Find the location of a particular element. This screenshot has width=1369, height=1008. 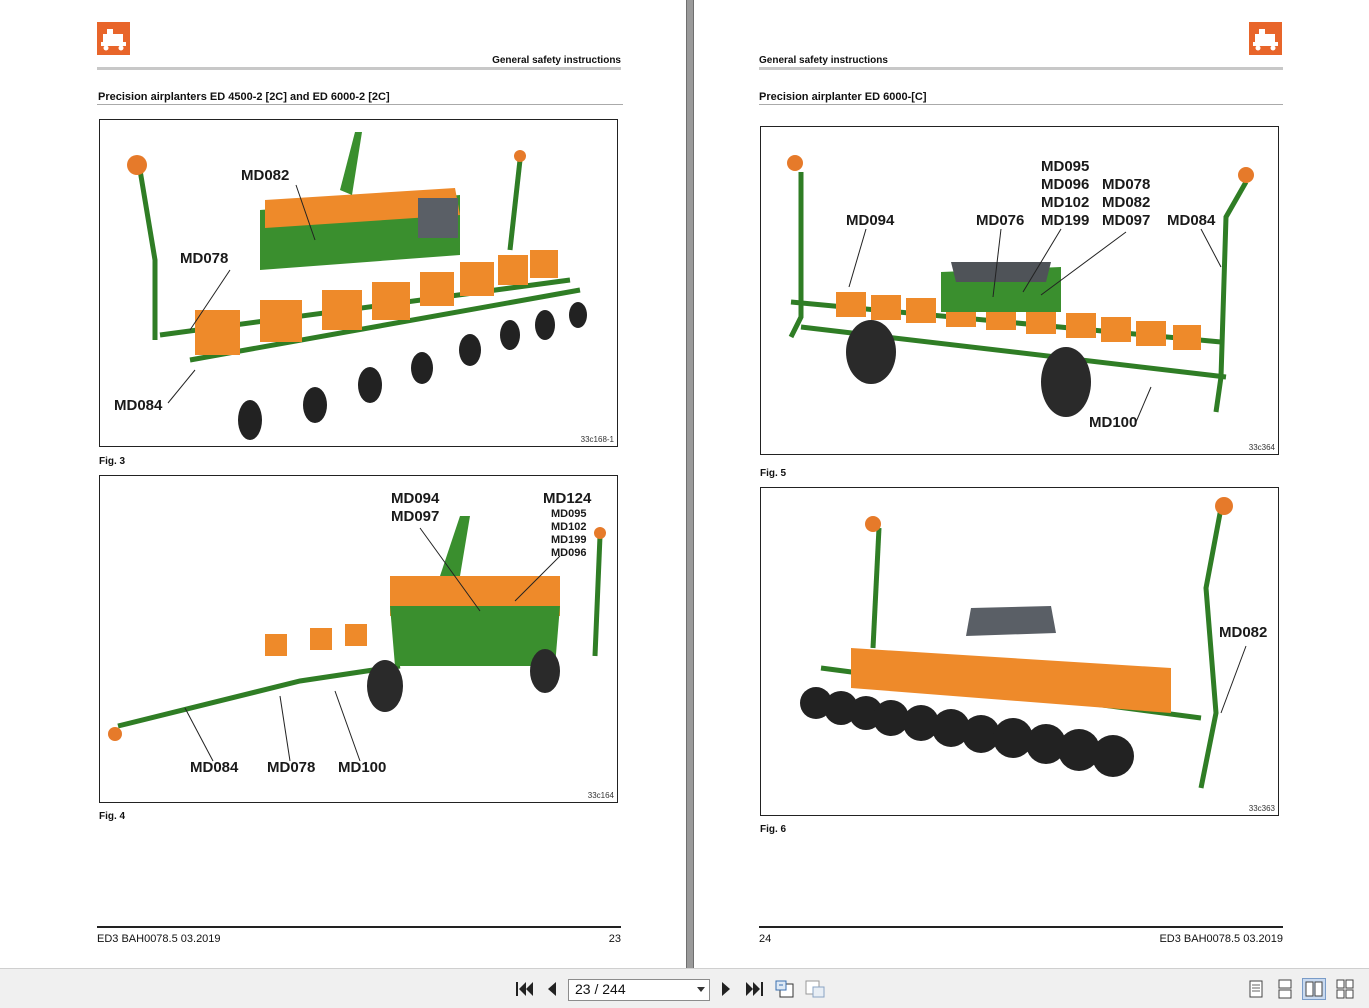

page-number-select: 23 / 244 is located at coordinates (639, 990).